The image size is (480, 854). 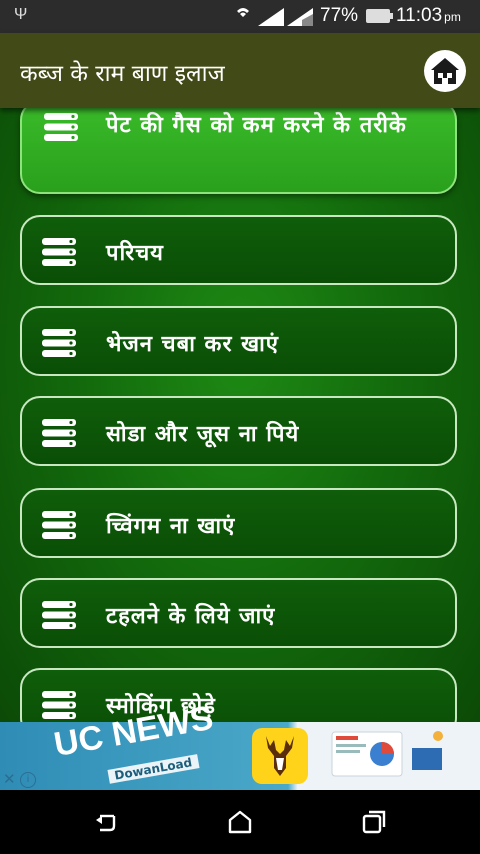 I want to click on menu-item-soda-juice: सोडा और जूस ना पिये, so click(x=238, y=431).